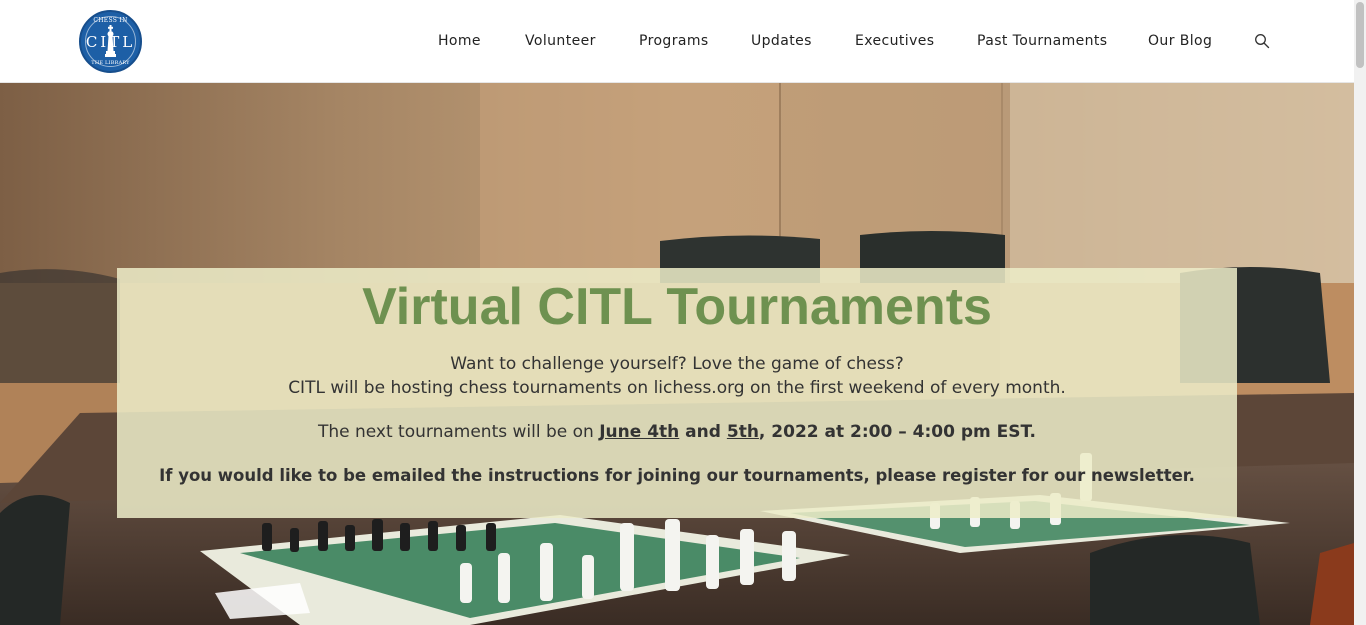 This screenshot has height=625, width=1366. I want to click on next-tournament-prefix: The next tournaments will be on, so click(458, 432).